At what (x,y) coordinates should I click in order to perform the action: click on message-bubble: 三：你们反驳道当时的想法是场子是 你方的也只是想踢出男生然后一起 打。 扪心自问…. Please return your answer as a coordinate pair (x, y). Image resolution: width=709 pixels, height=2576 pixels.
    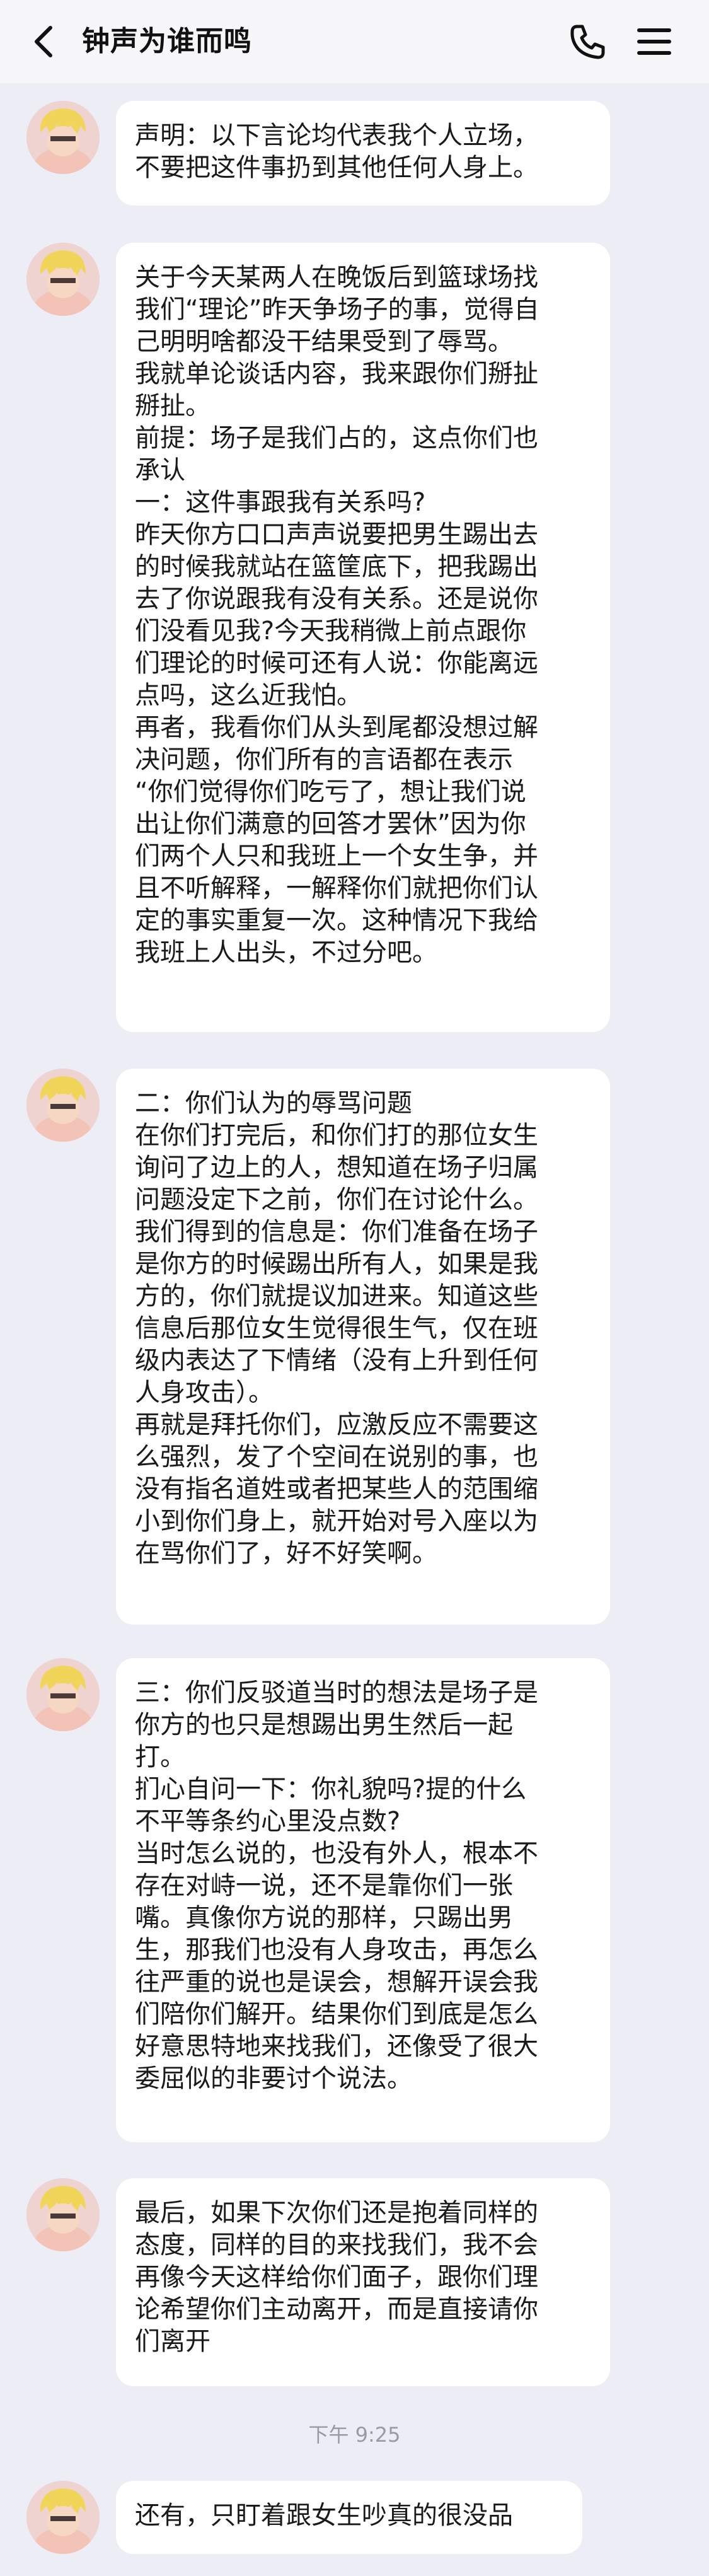
    Looking at the image, I should click on (363, 1900).